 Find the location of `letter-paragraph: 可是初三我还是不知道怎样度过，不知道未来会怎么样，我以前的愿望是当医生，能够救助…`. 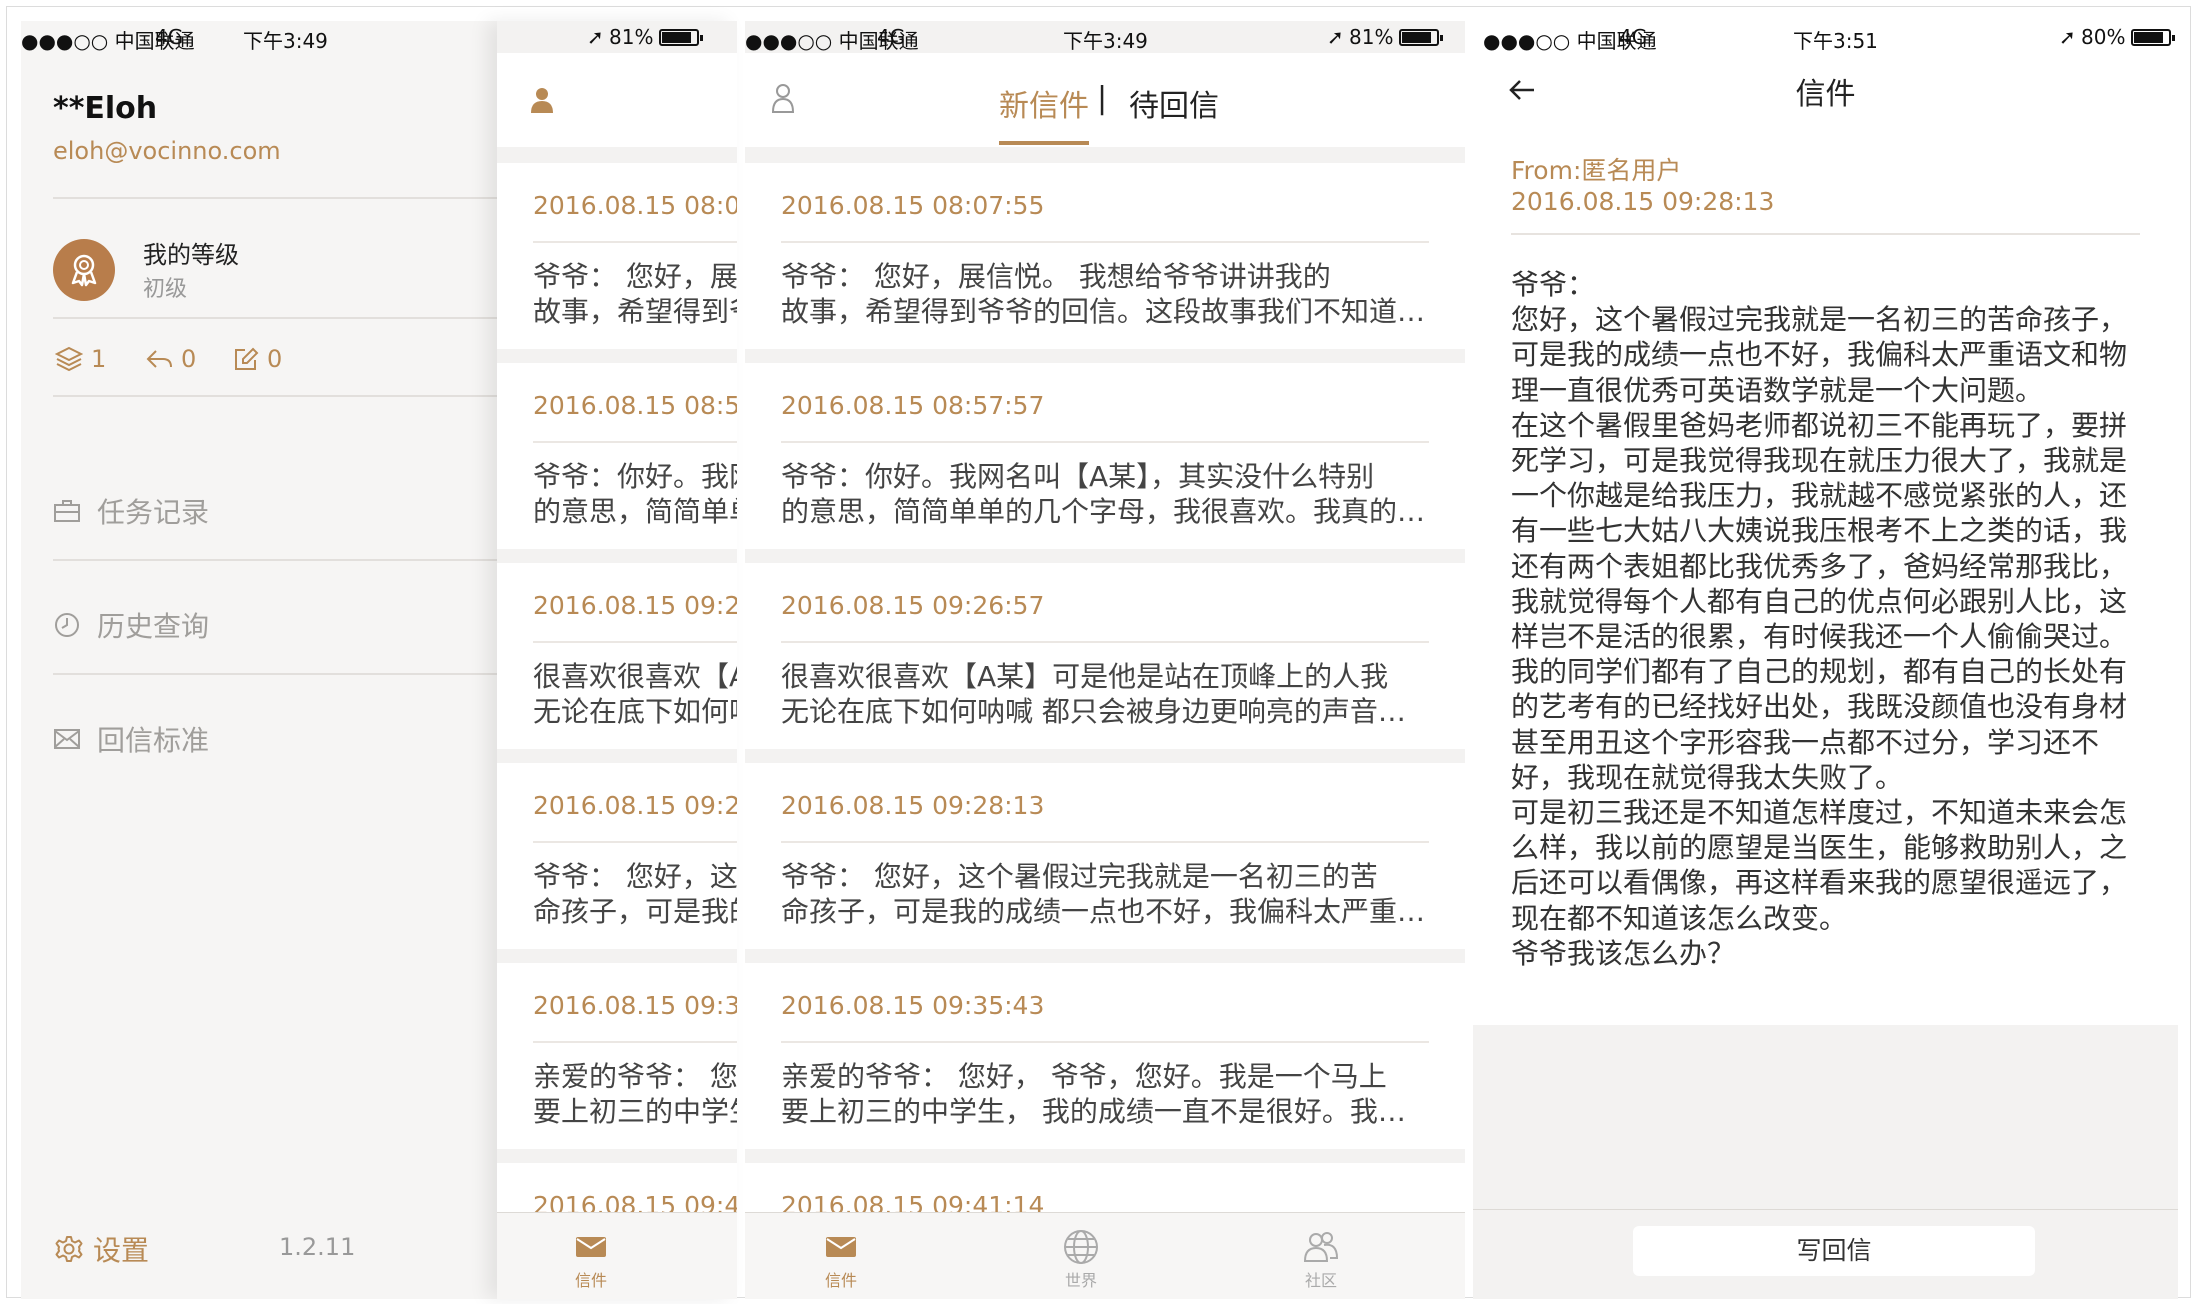

letter-paragraph: 可是初三我还是不知道怎样度过，不知道未来会怎么样，我以前的愿望是当医生，能够救助… is located at coordinates (1819, 865).